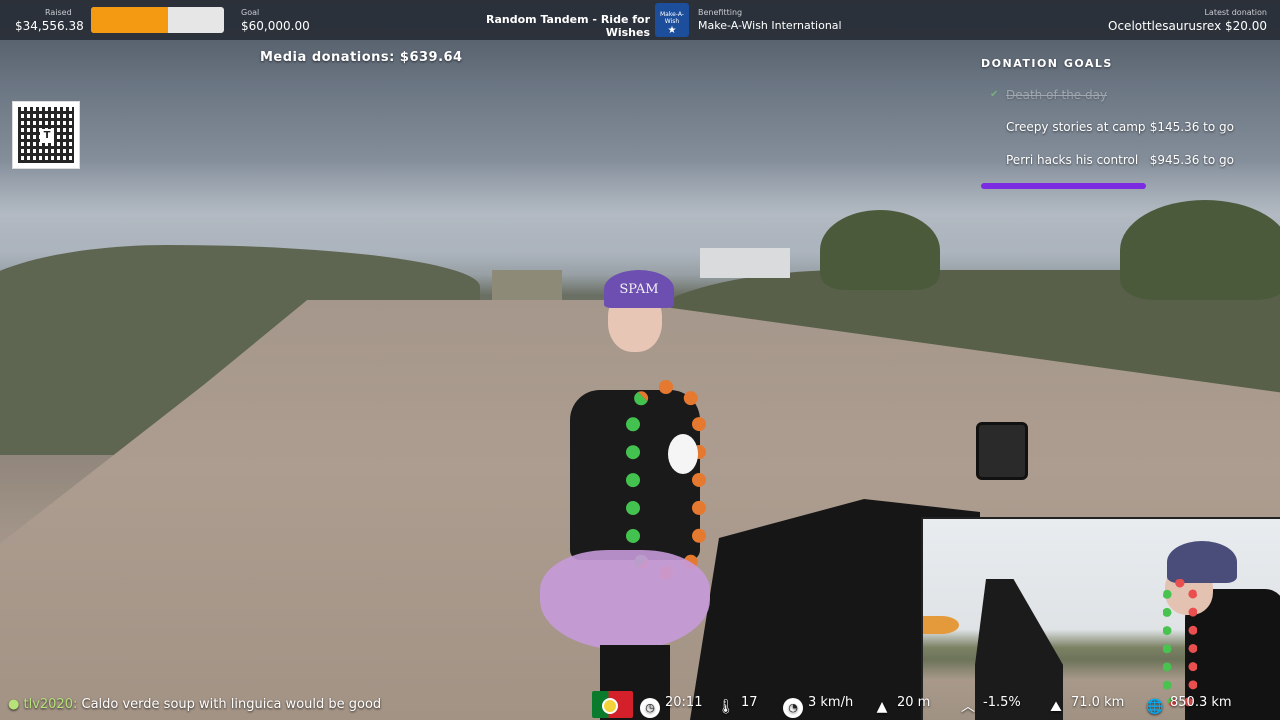 This screenshot has height=720, width=1280. I want to click on qr-center-logo: T, so click(47, 136).